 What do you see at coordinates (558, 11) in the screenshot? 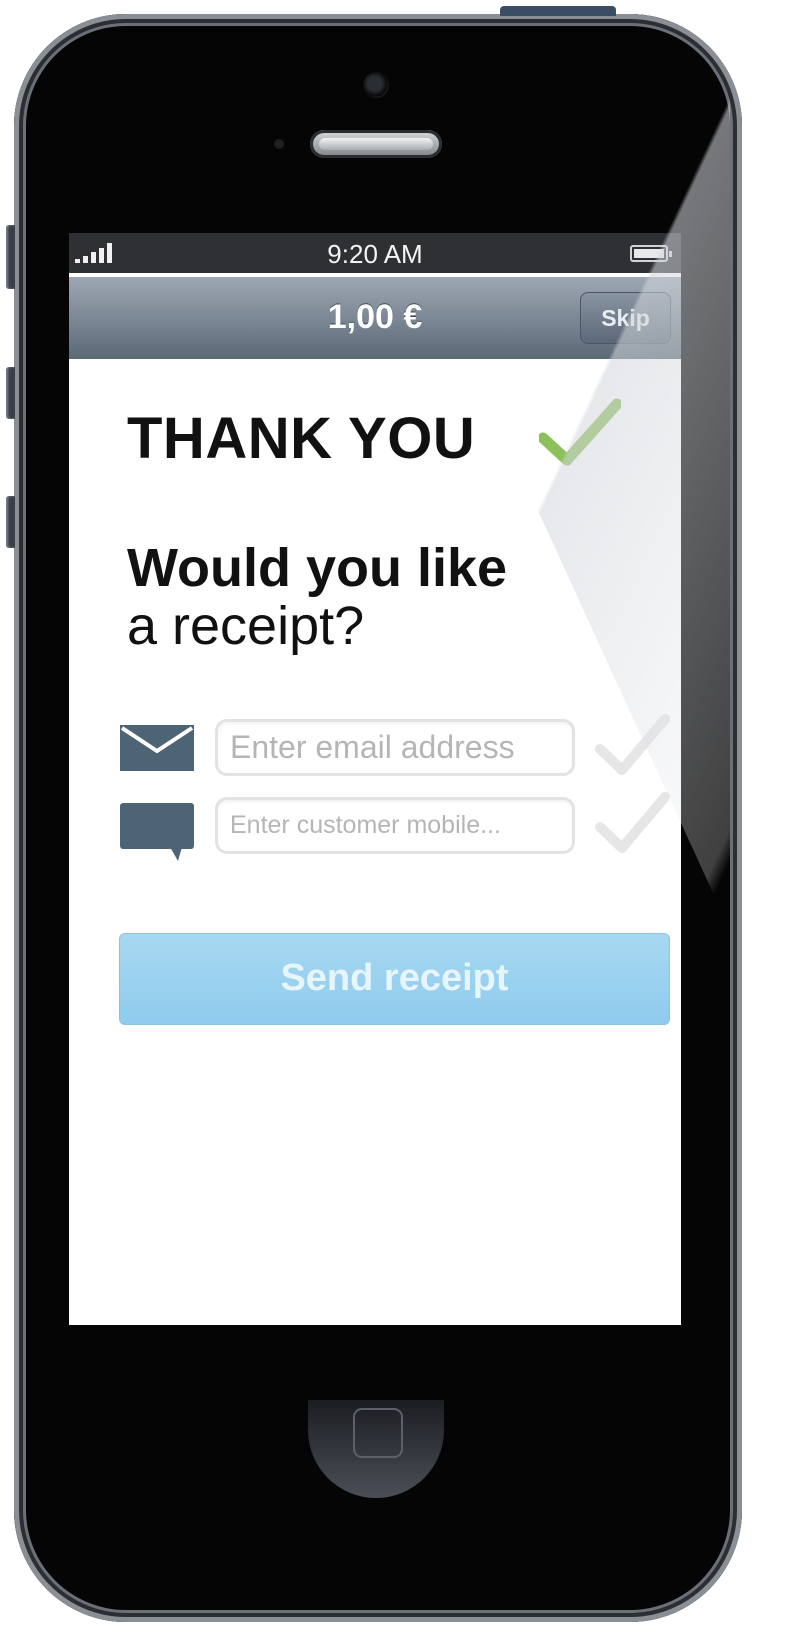
I see `power-button` at bounding box center [558, 11].